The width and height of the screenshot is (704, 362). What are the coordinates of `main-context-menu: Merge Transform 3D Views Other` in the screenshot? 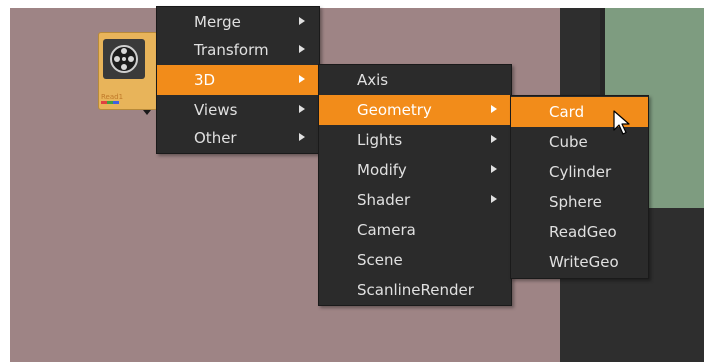 It's located at (238, 80).